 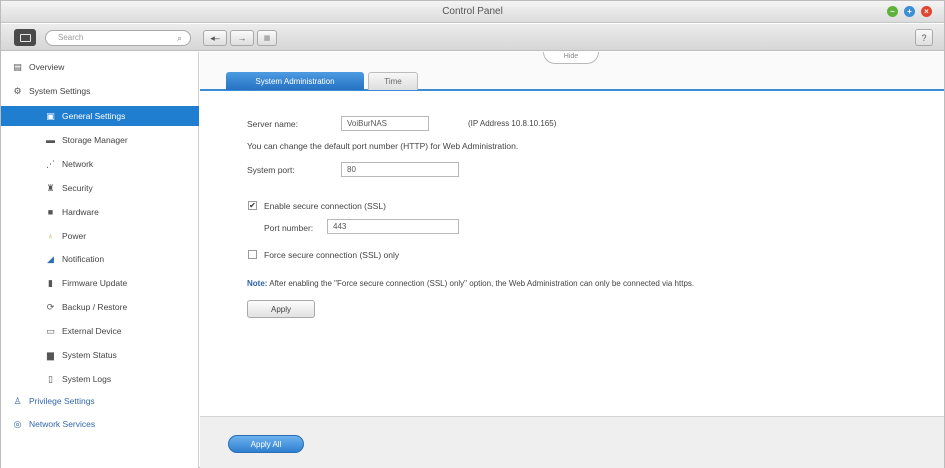 What do you see at coordinates (266, 444) in the screenshot?
I see `apply-all-button: Apply All` at bounding box center [266, 444].